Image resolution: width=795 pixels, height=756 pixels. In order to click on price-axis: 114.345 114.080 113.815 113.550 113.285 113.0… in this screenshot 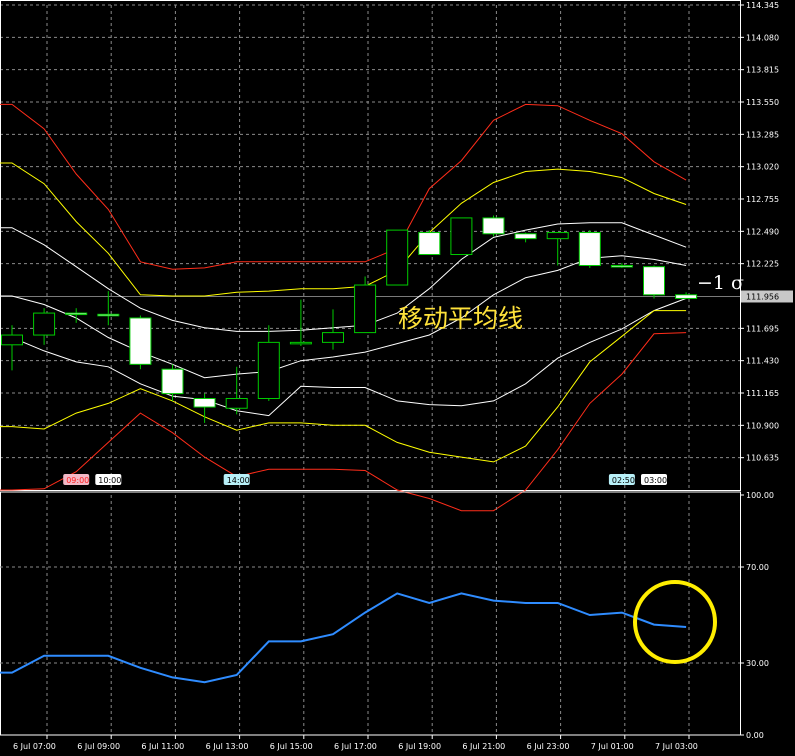, I will do `click(766, 232)`.